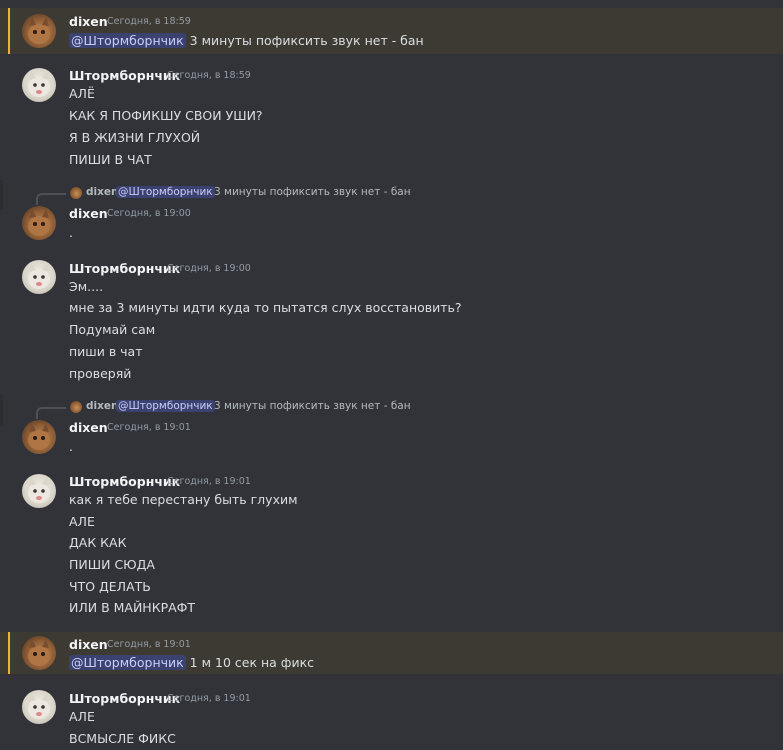 The width and height of the screenshot is (783, 750). What do you see at coordinates (112, 329) in the screenshot?
I see `message-line: Подумай сам` at bounding box center [112, 329].